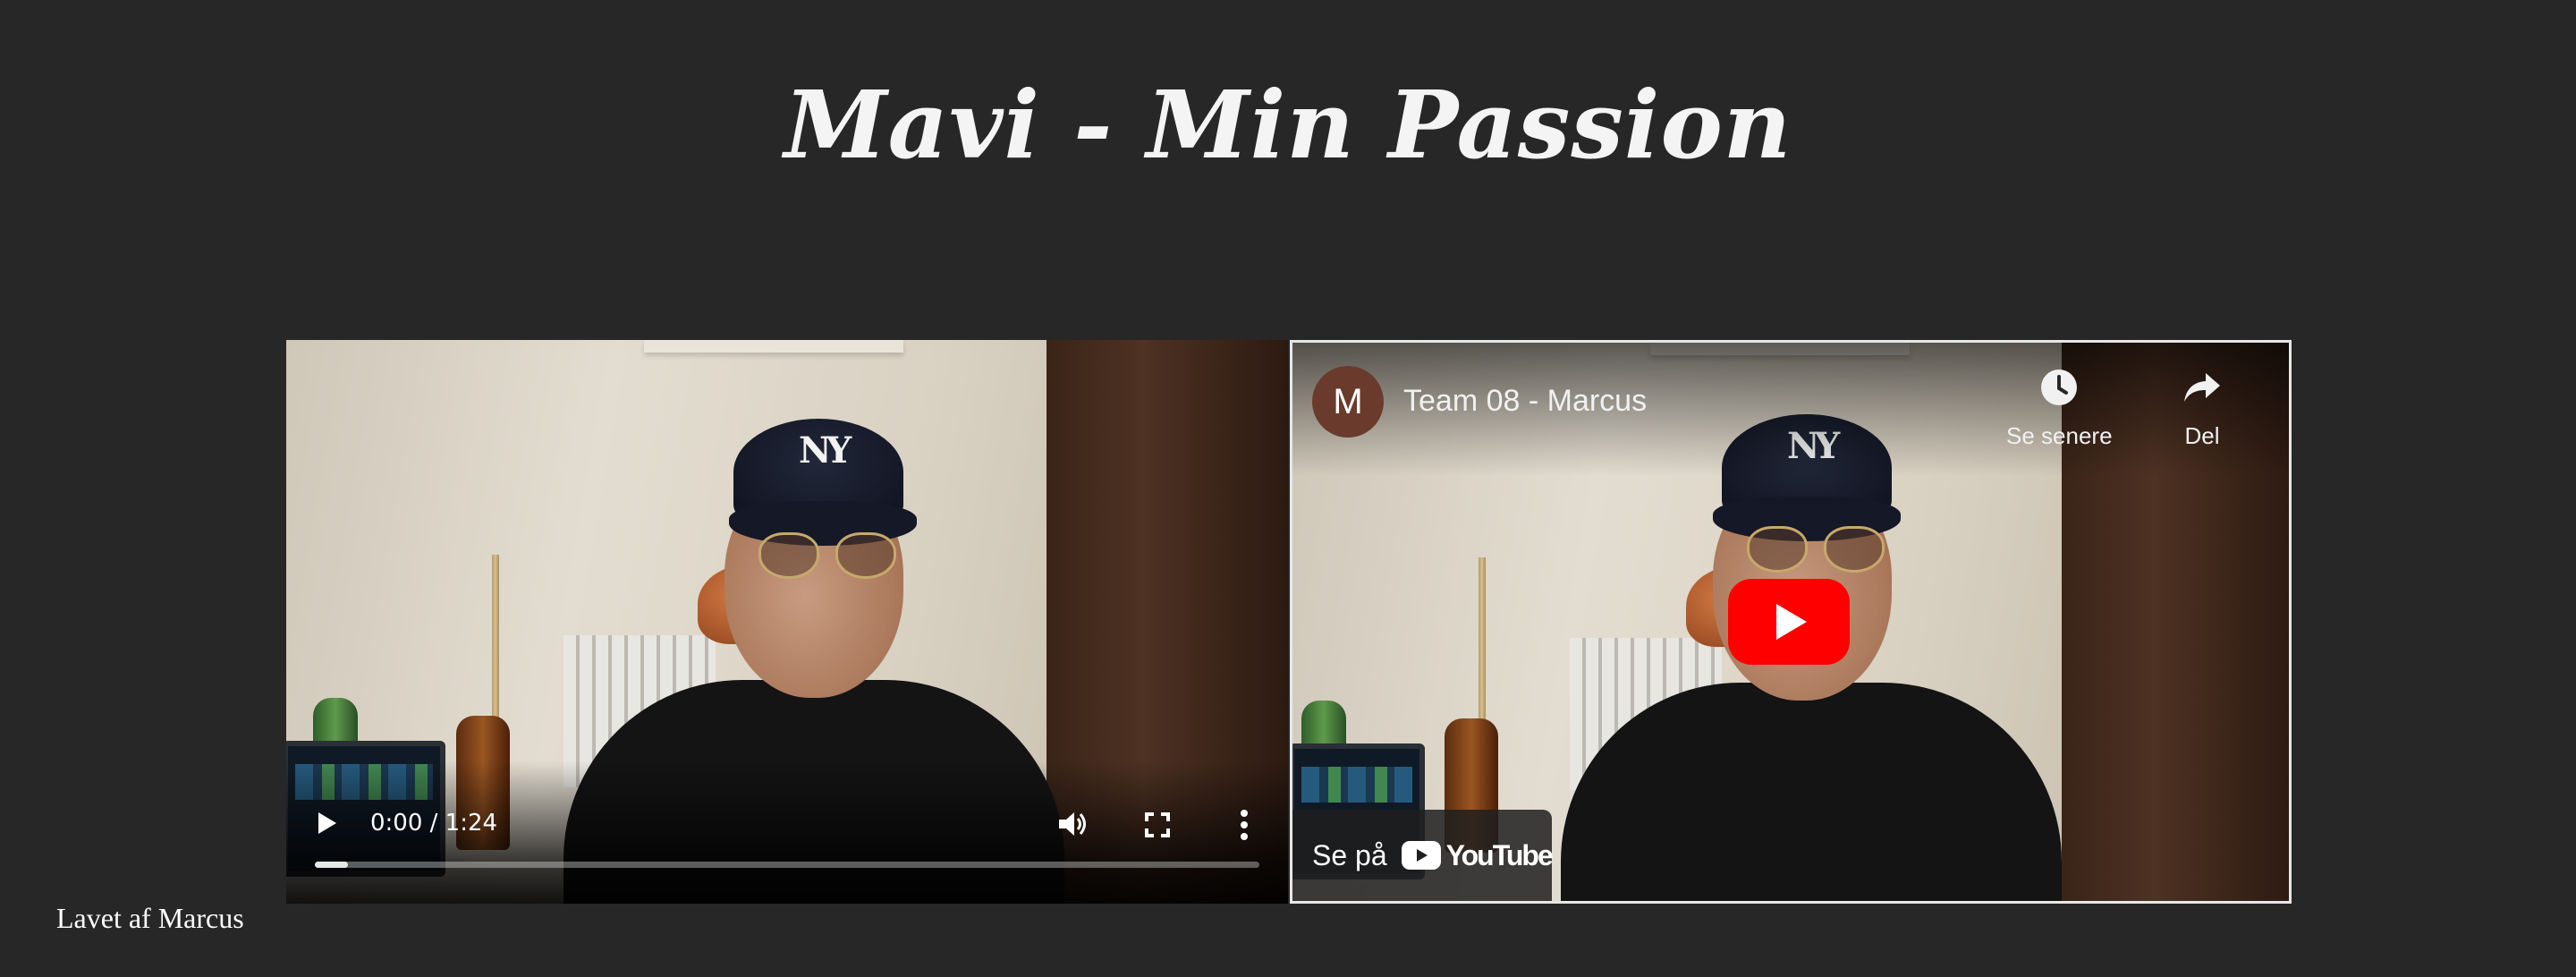  I want to click on video-title: Team 08 - Marcus, so click(1525, 401).